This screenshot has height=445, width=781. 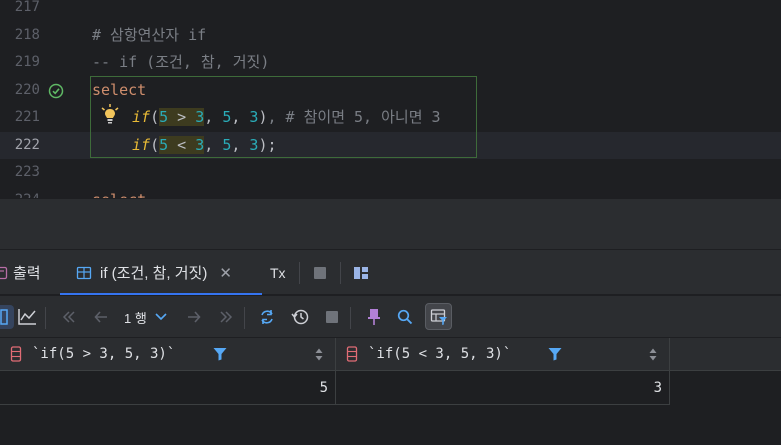 What do you see at coordinates (725, 354) in the screenshot?
I see `column-header-filler` at bounding box center [725, 354].